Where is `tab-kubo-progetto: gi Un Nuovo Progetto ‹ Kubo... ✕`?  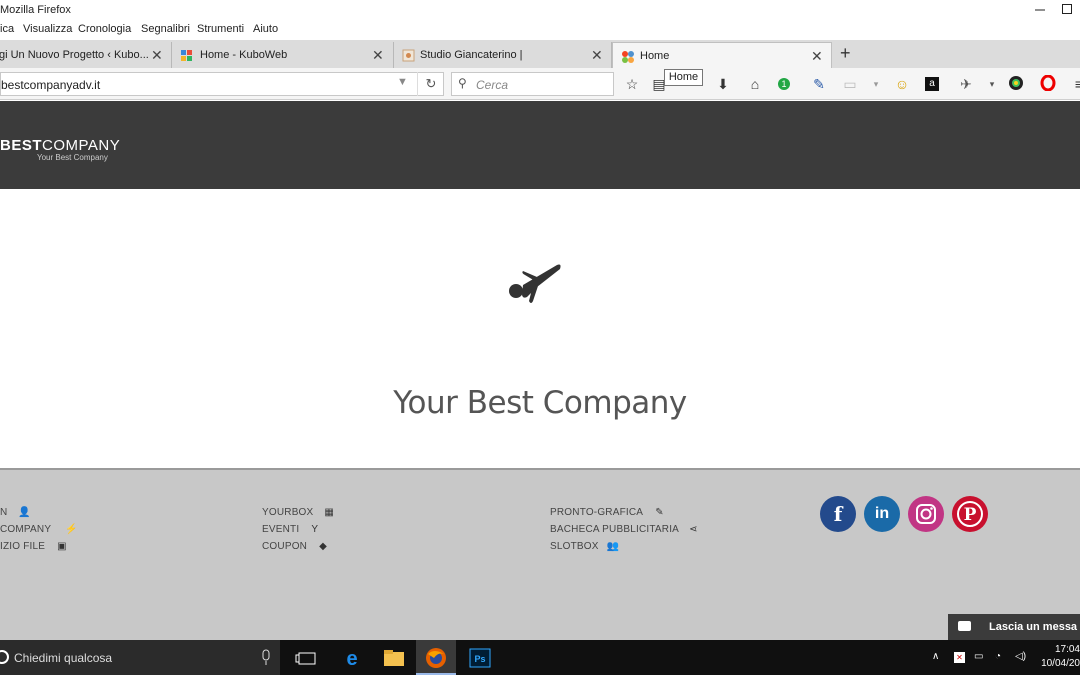 tab-kubo-progetto: gi Un Nuovo Progetto ‹ Kubo... ✕ is located at coordinates (86, 55).